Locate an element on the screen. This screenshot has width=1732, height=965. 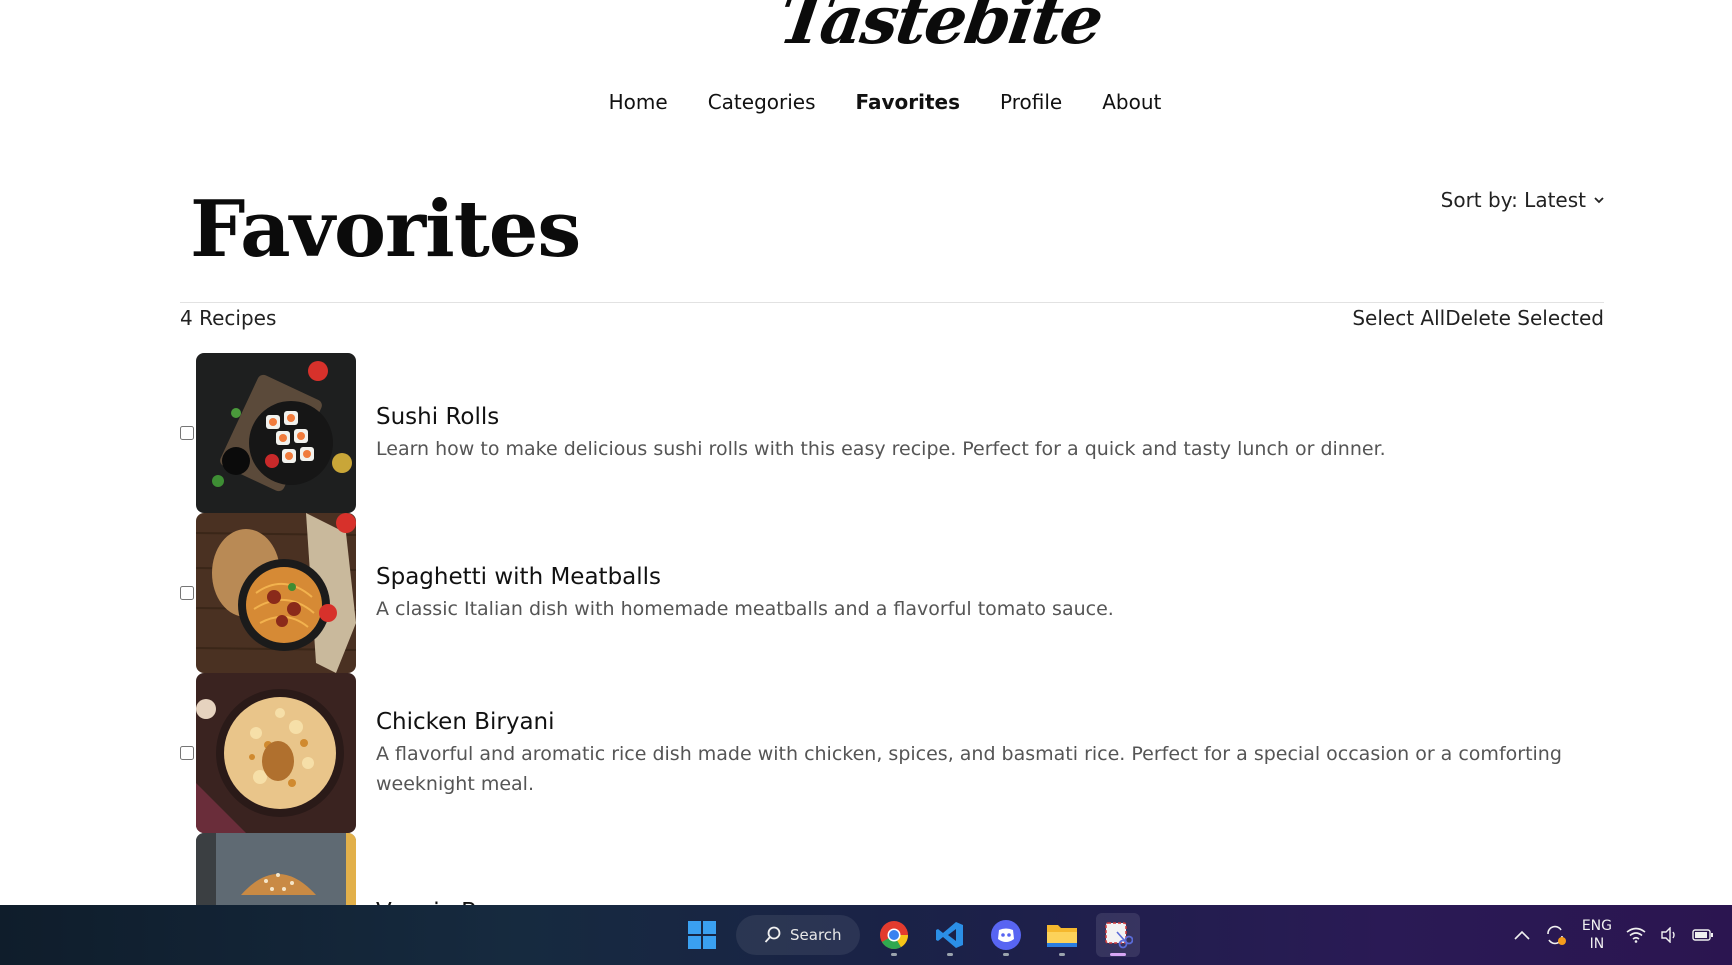
site-logo: Tastebite is located at coordinates (940, 30).